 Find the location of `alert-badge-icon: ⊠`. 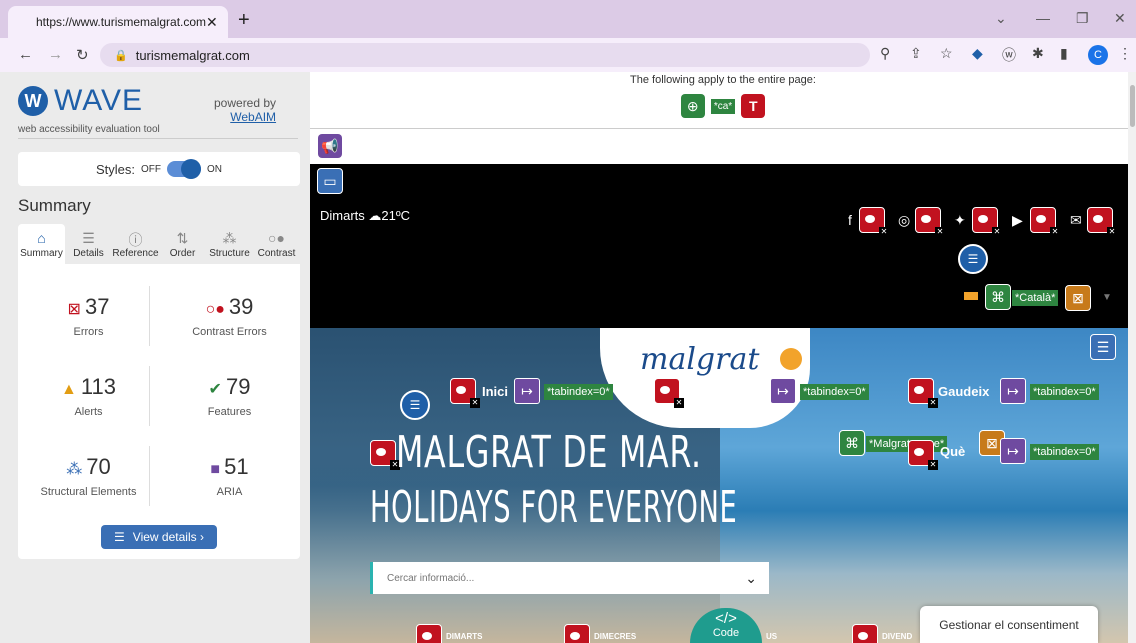

alert-badge-icon: ⊠ is located at coordinates (1078, 298).